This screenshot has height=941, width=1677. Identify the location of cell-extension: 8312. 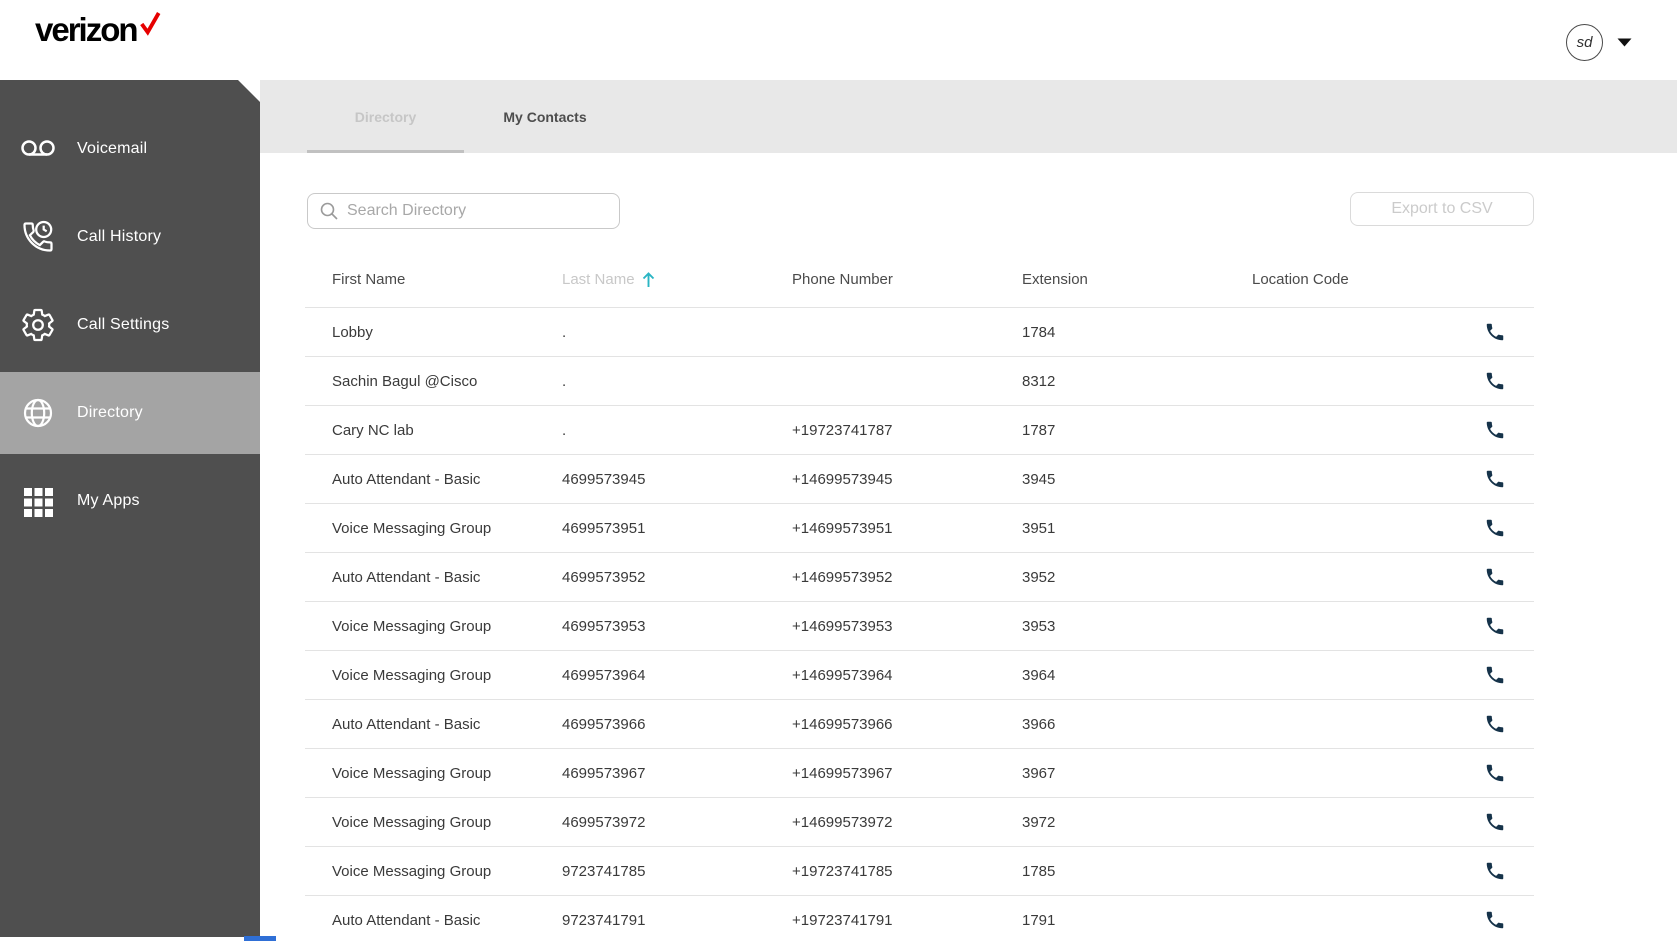
(1039, 381).